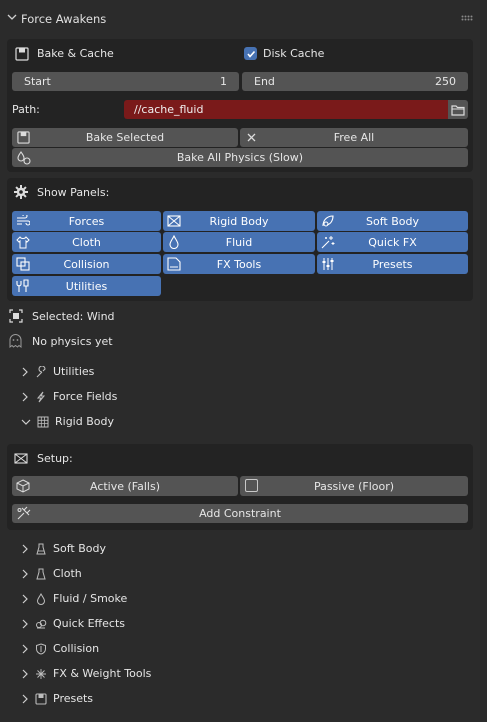 The width and height of the screenshot is (487, 722). Describe the element at coordinates (23, 264) in the screenshot. I see `collision-icon` at that location.